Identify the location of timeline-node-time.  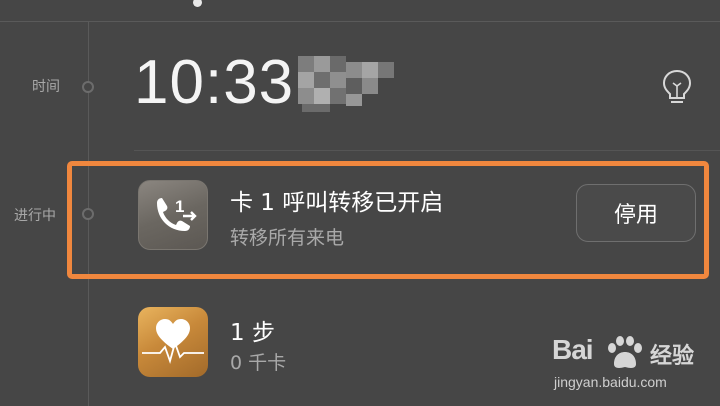
(88, 87).